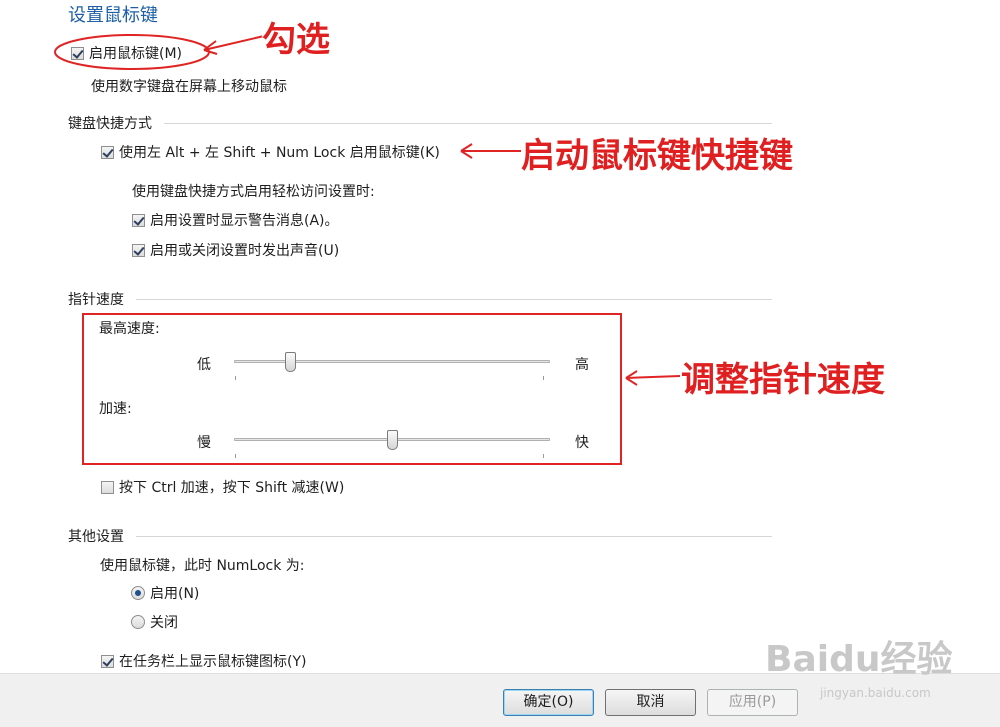 The width and height of the screenshot is (1000, 727). I want to click on ctrl-shift-label: 按下 Ctrl 加速，按下 Shift 减速(W), so click(231, 487).